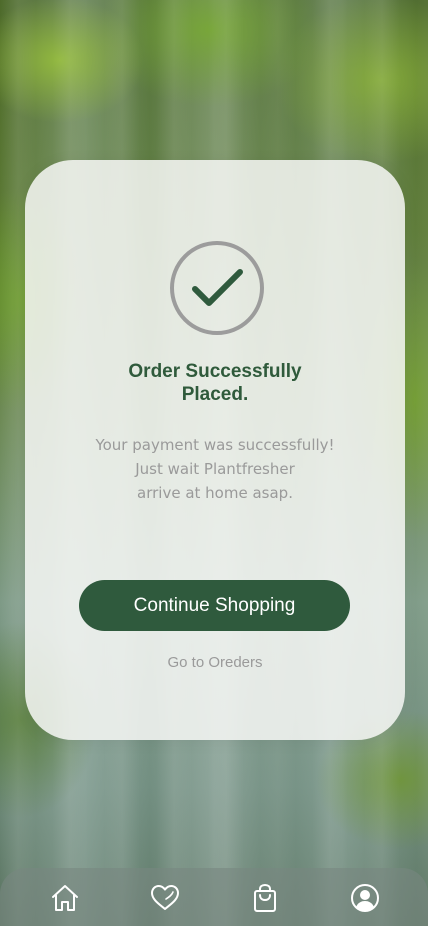 Image resolution: width=428 pixels, height=926 pixels. What do you see at coordinates (215, 371) in the screenshot?
I see `success-title-line1: Order Successfully` at bounding box center [215, 371].